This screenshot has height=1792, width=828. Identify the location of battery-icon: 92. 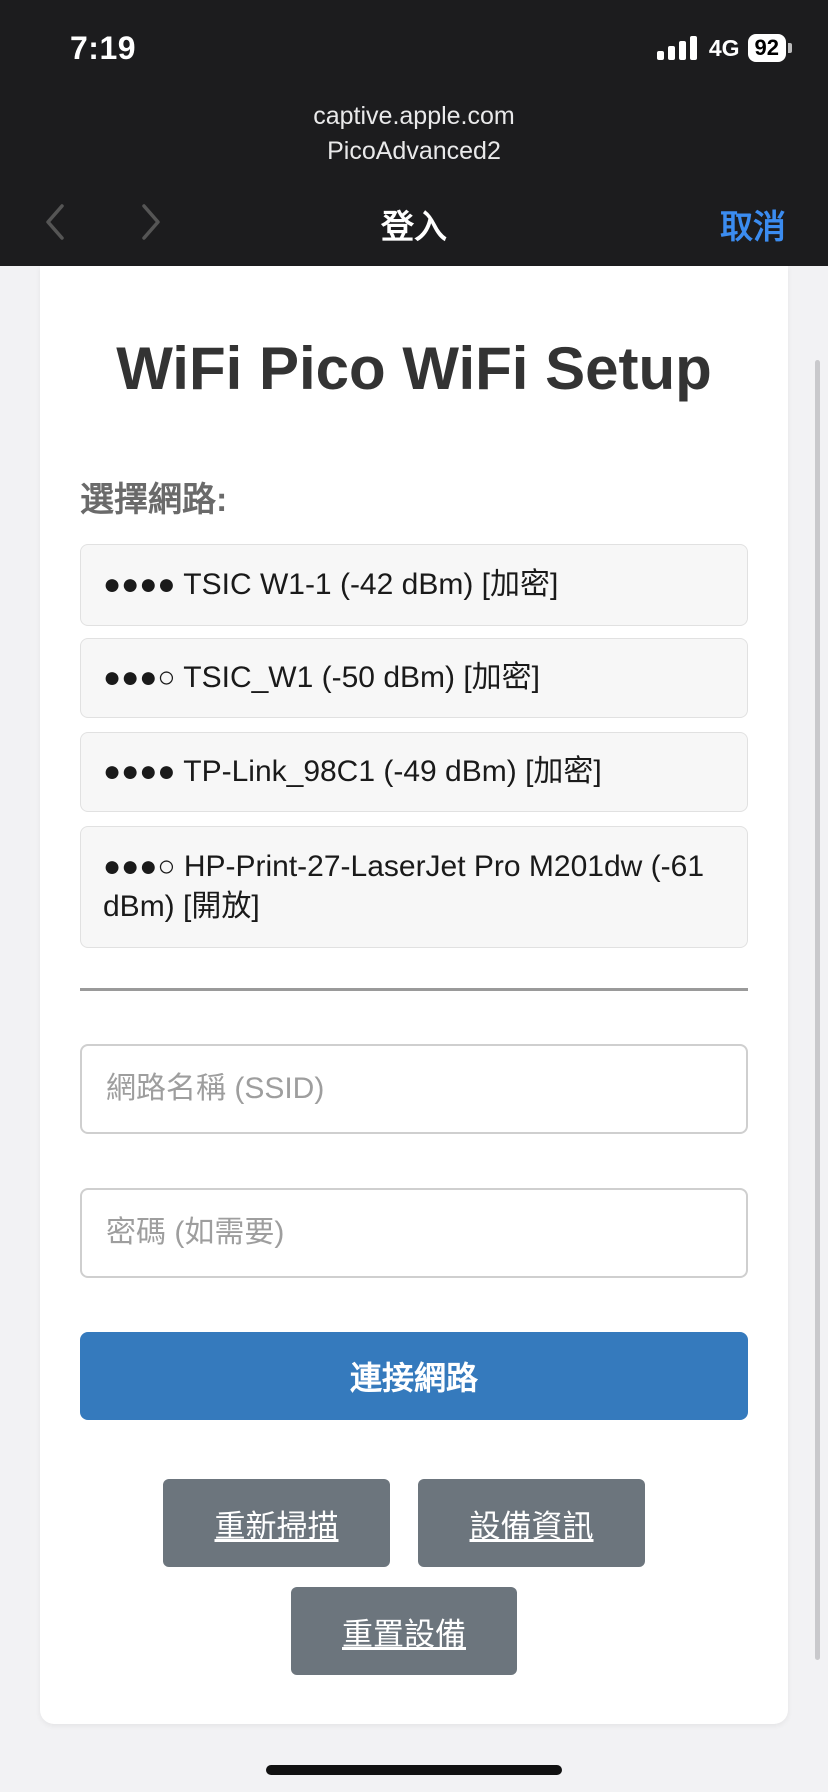
(769, 48).